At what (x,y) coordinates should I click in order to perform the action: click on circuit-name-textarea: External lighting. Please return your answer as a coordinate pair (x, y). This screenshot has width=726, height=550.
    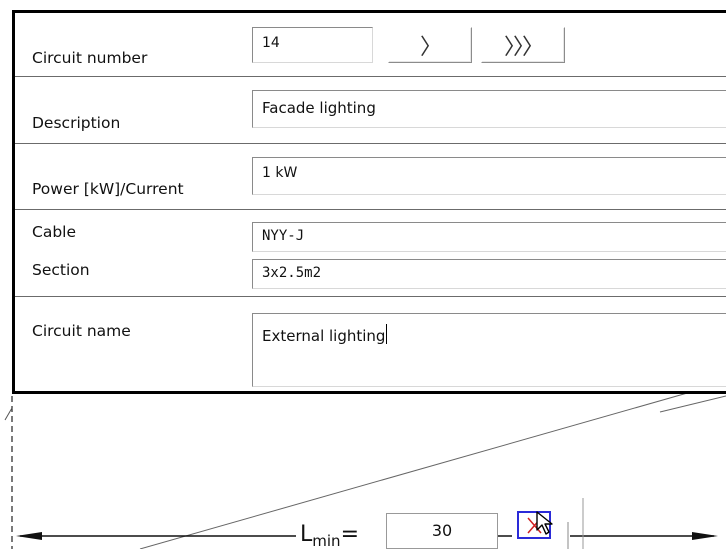
    Looking at the image, I should click on (489, 350).